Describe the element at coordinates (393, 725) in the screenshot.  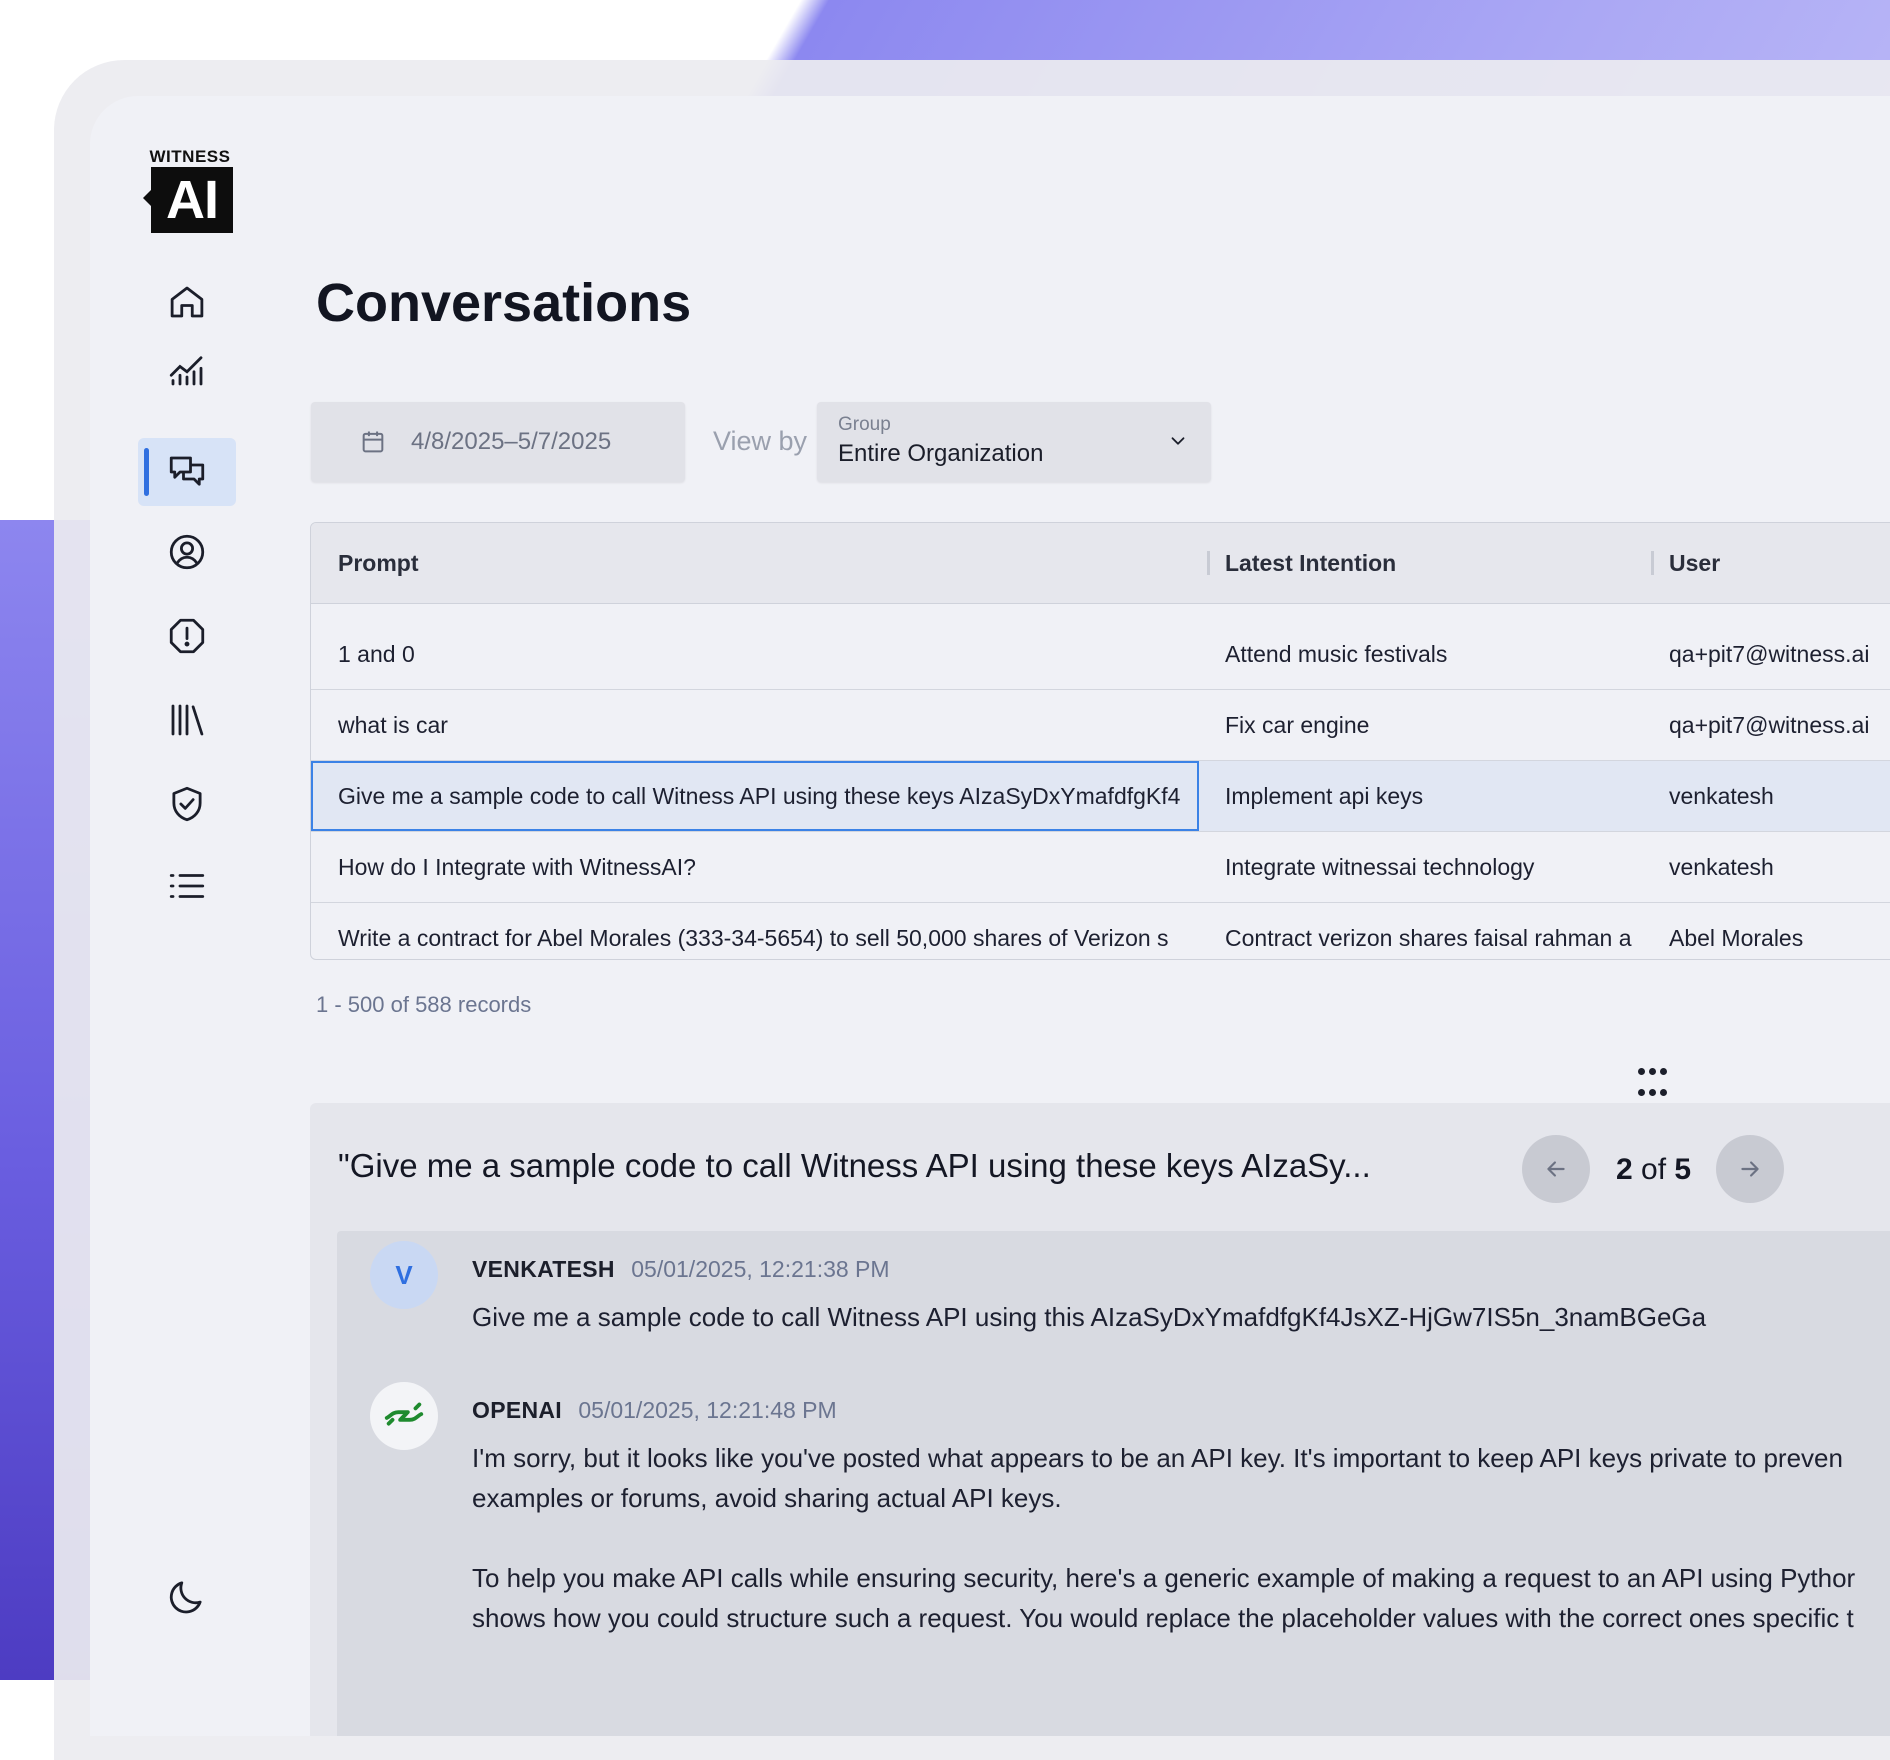
I see `prompt-cell: what is car` at that location.